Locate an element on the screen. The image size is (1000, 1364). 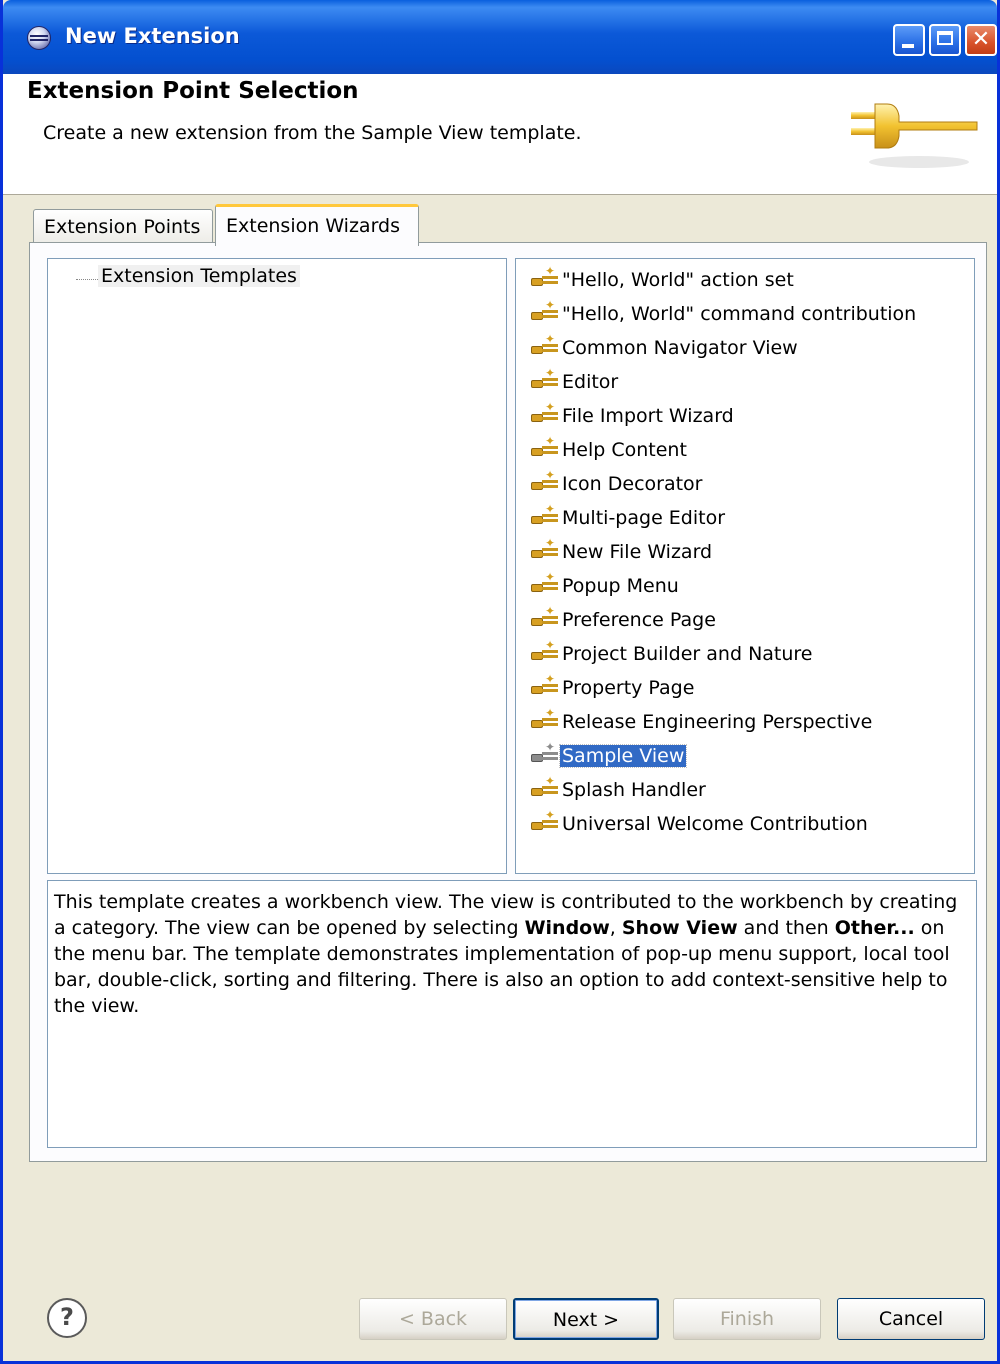
list-item: ✦ Common Navigator View is located at coordinates (724, 348).